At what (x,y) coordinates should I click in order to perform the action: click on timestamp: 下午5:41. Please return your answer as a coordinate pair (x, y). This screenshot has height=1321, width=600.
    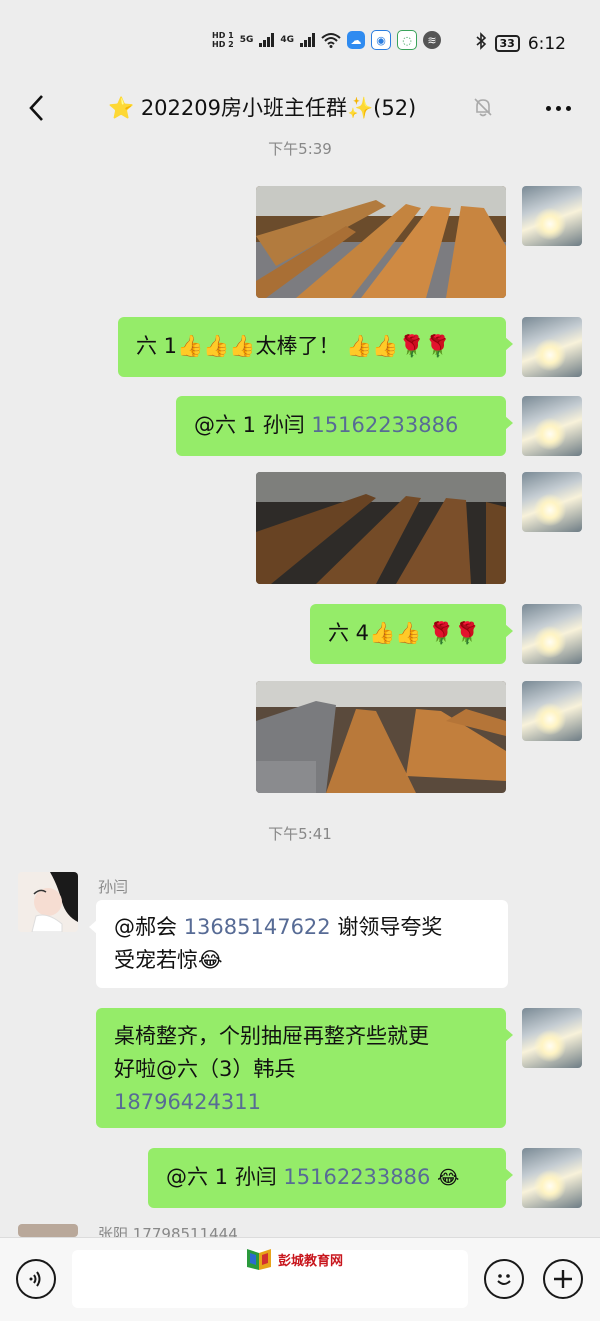
    Looking at the image, I should click on (300, 834).